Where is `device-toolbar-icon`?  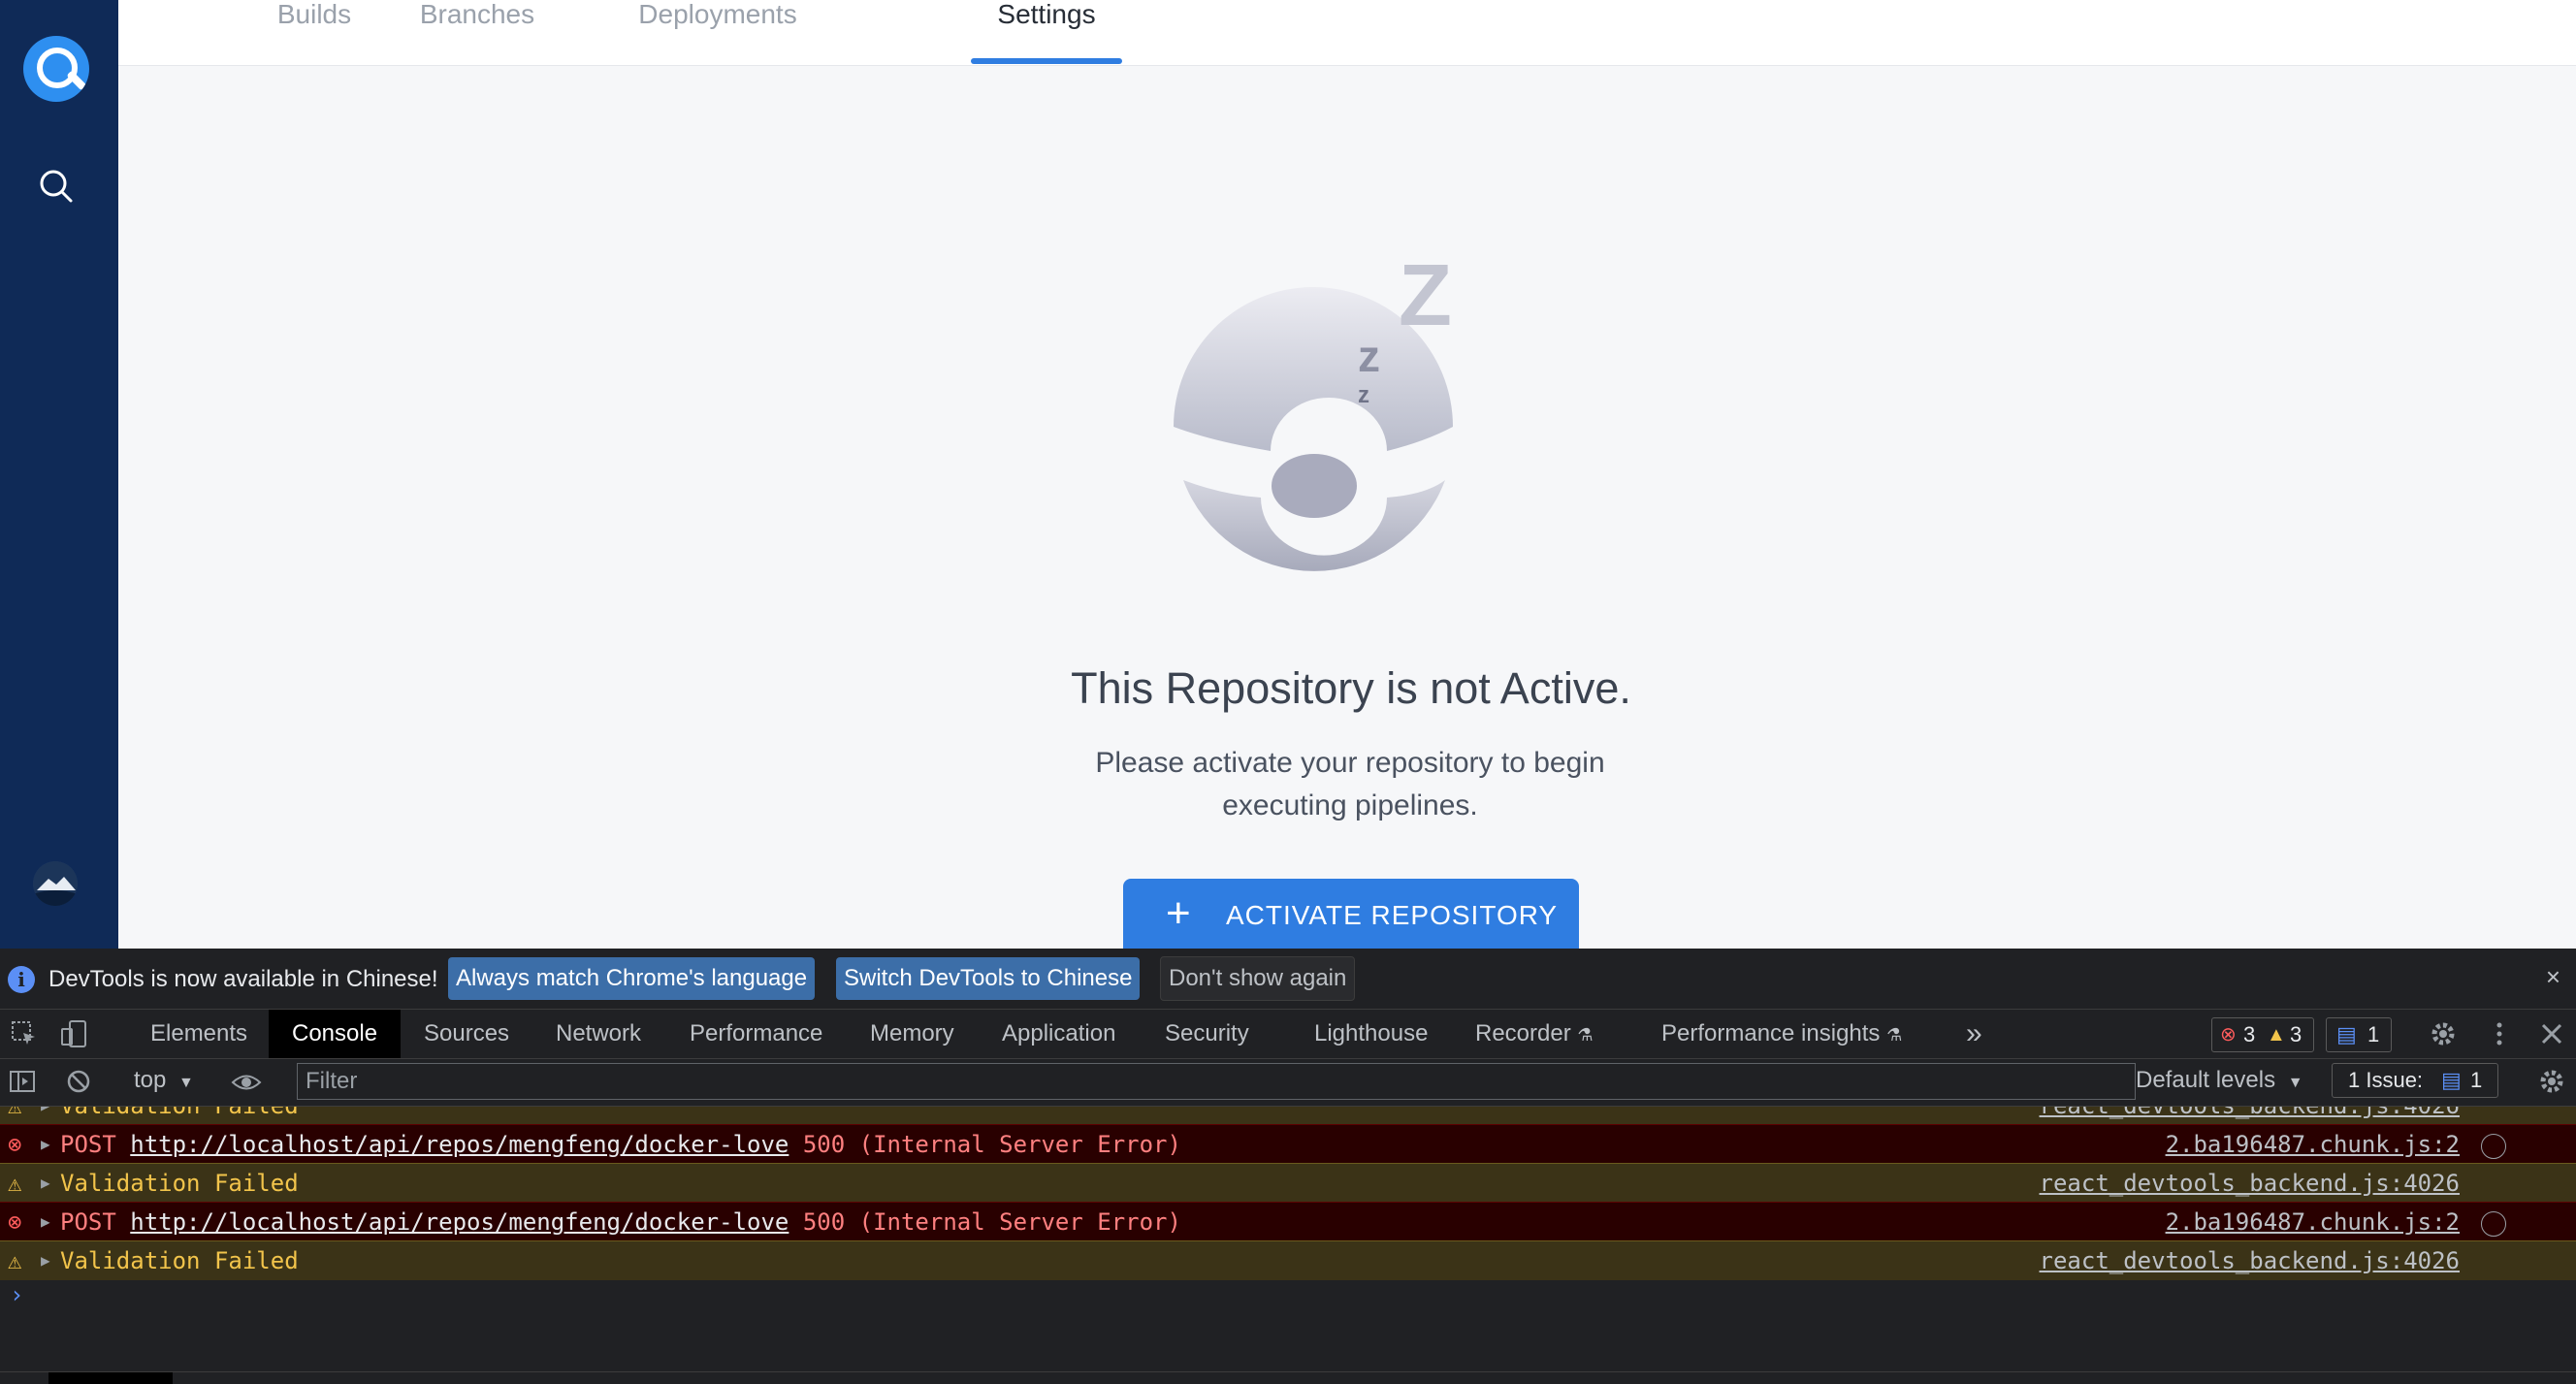
device-toolbar-icon is located at coordinates (74, 1033).